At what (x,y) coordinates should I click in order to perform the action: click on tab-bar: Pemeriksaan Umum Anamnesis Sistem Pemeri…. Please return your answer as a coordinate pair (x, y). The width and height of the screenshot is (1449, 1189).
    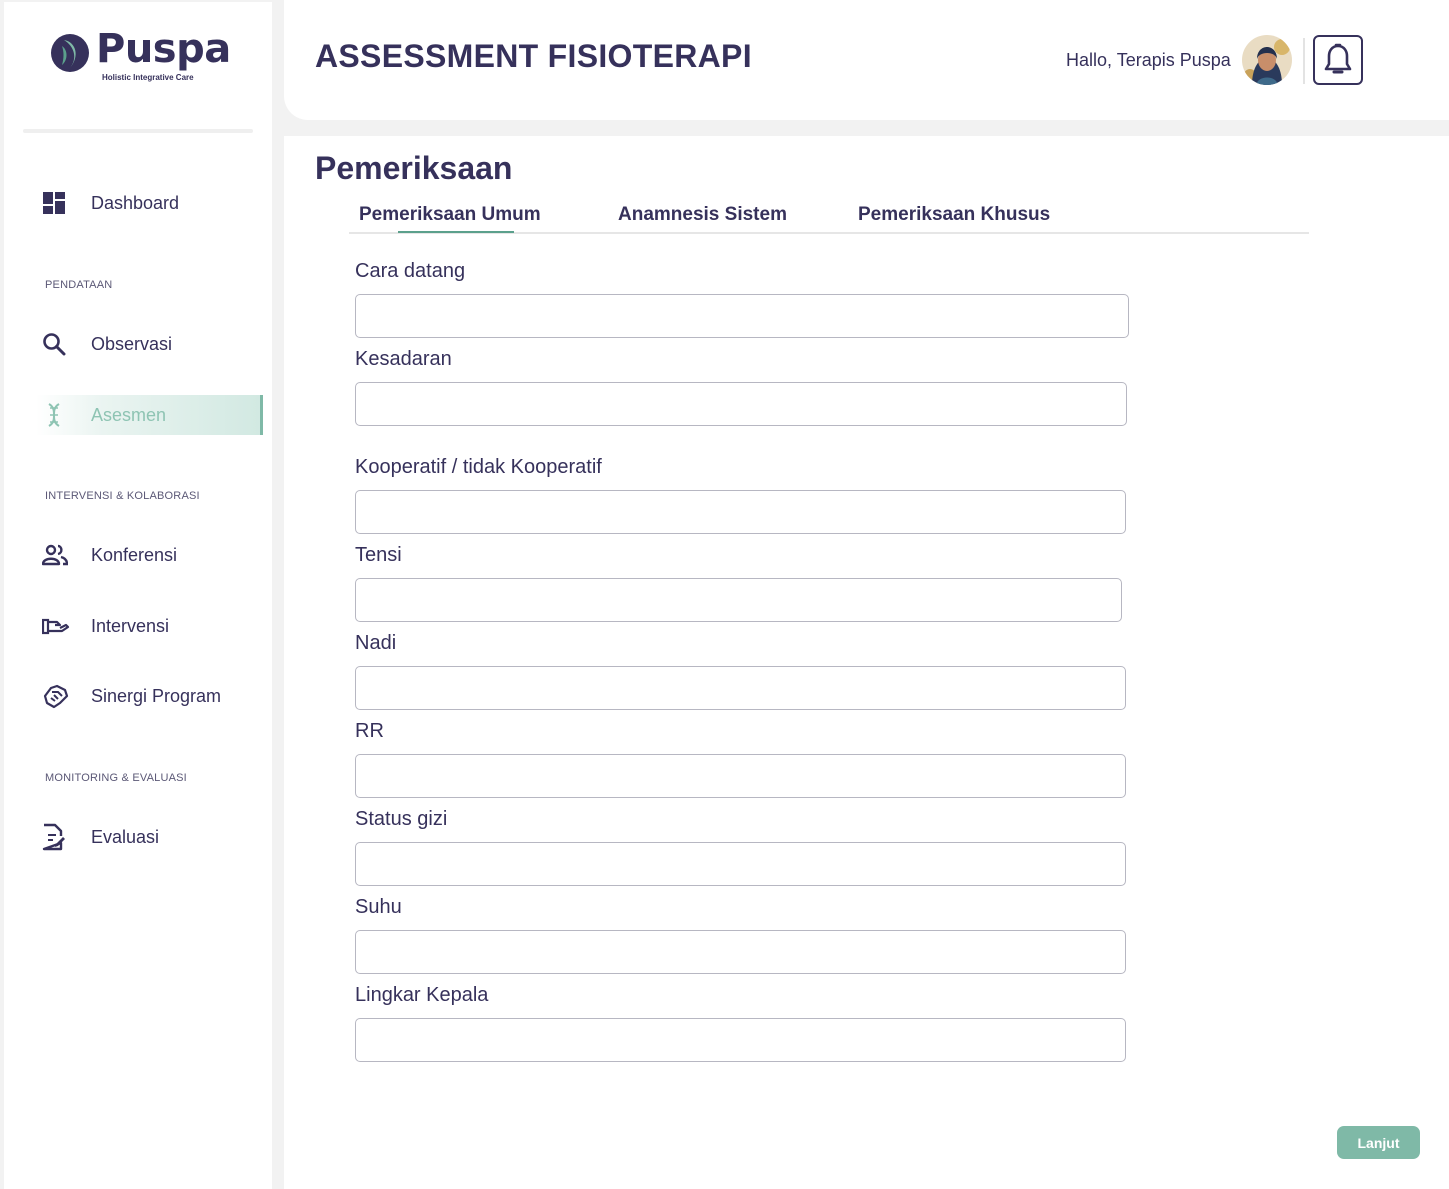
    Looking at the image, I should click on (829, 217).